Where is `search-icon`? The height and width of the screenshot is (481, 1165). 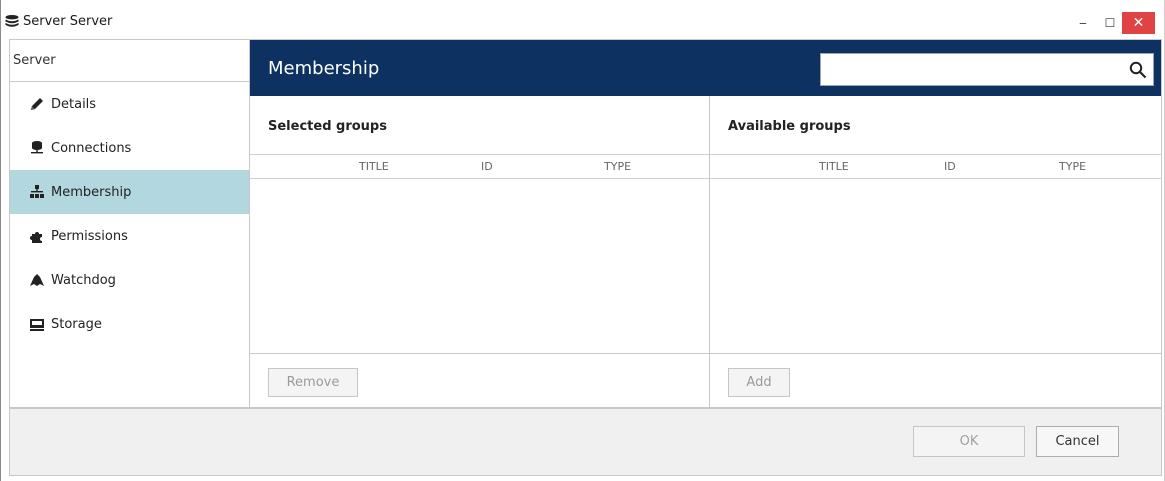
search-icon is located at coordinates (1138, 70).